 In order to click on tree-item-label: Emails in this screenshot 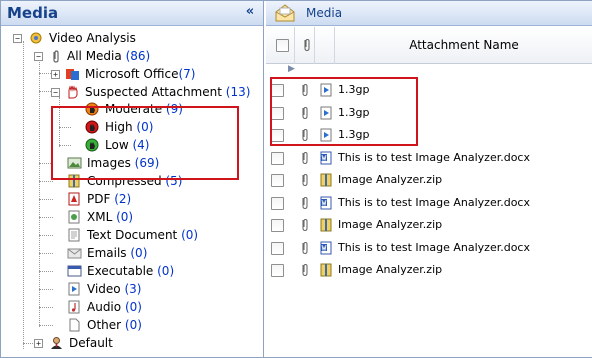, I will do `click(107, 253)`.